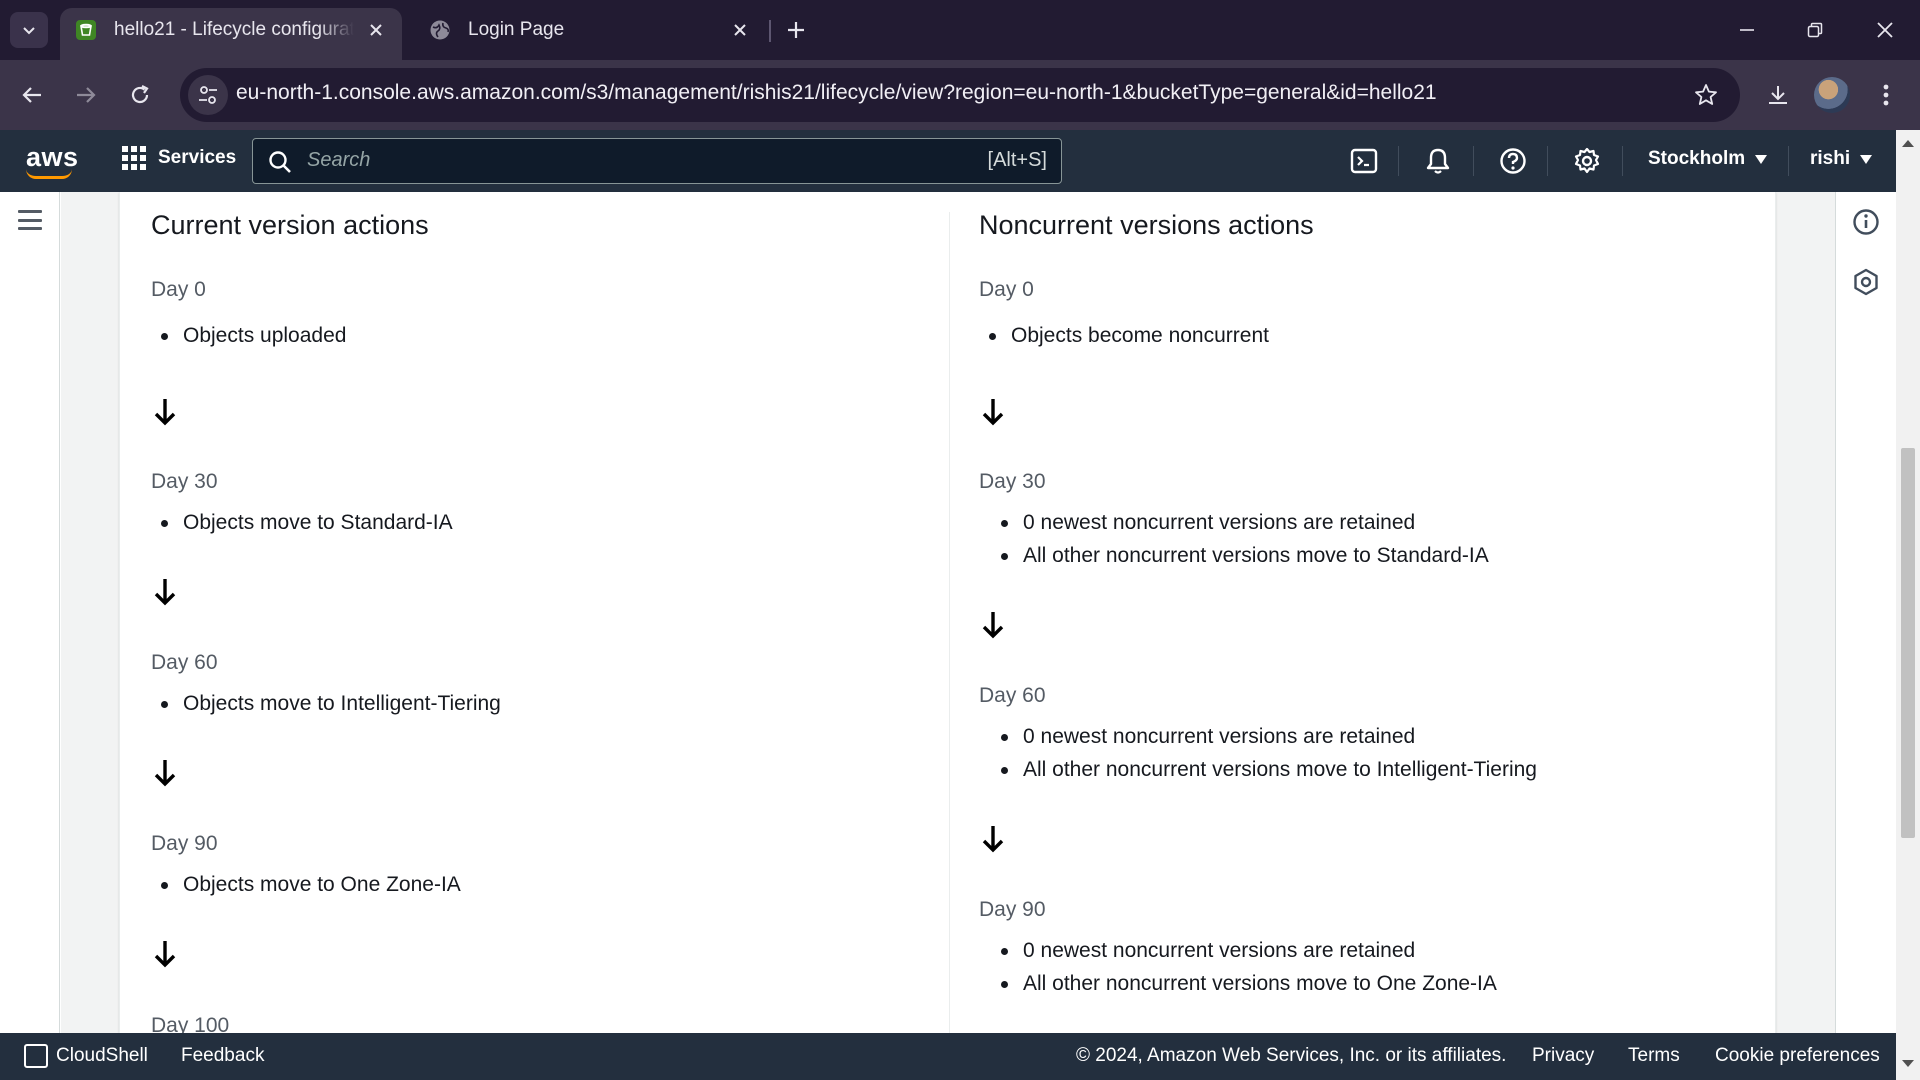 This screenshot has height=1080, width=1920. I want to click on privacy-link: Privacy, so click(1563, 1056).